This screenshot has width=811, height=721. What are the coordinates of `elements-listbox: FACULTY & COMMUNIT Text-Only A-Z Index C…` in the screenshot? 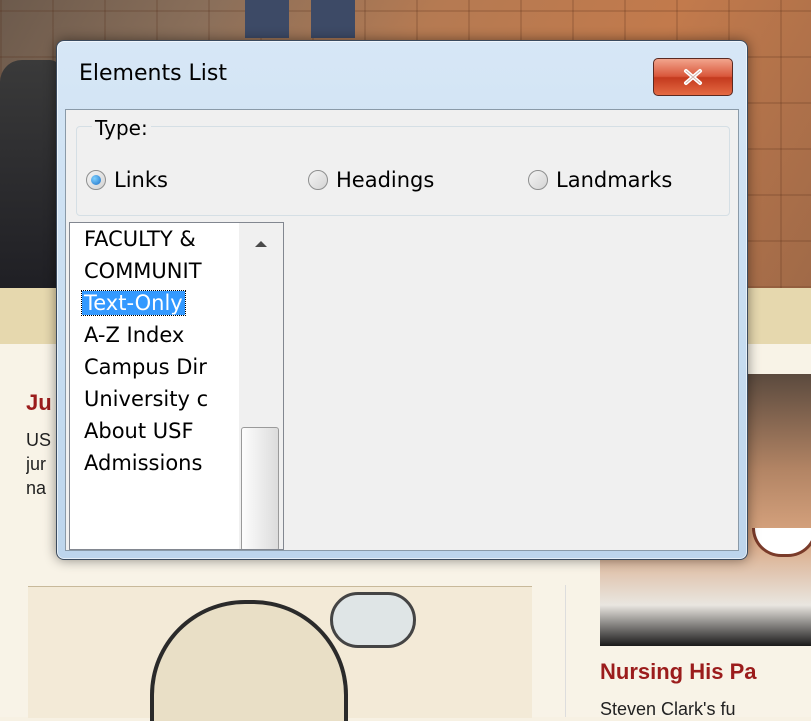 It's located at (176, 386).